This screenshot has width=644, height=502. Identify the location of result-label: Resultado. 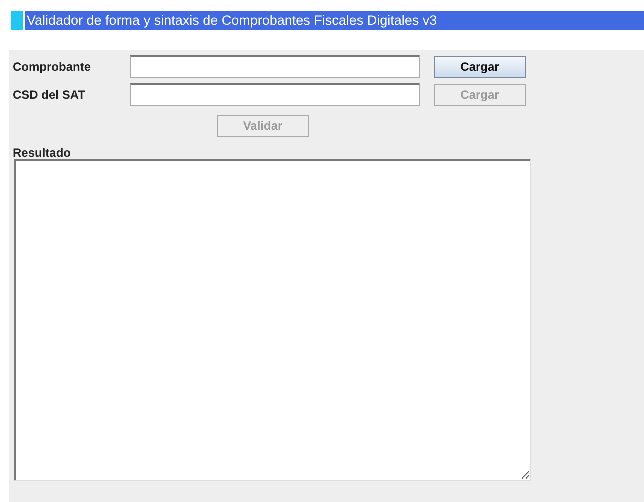
(42, 153).